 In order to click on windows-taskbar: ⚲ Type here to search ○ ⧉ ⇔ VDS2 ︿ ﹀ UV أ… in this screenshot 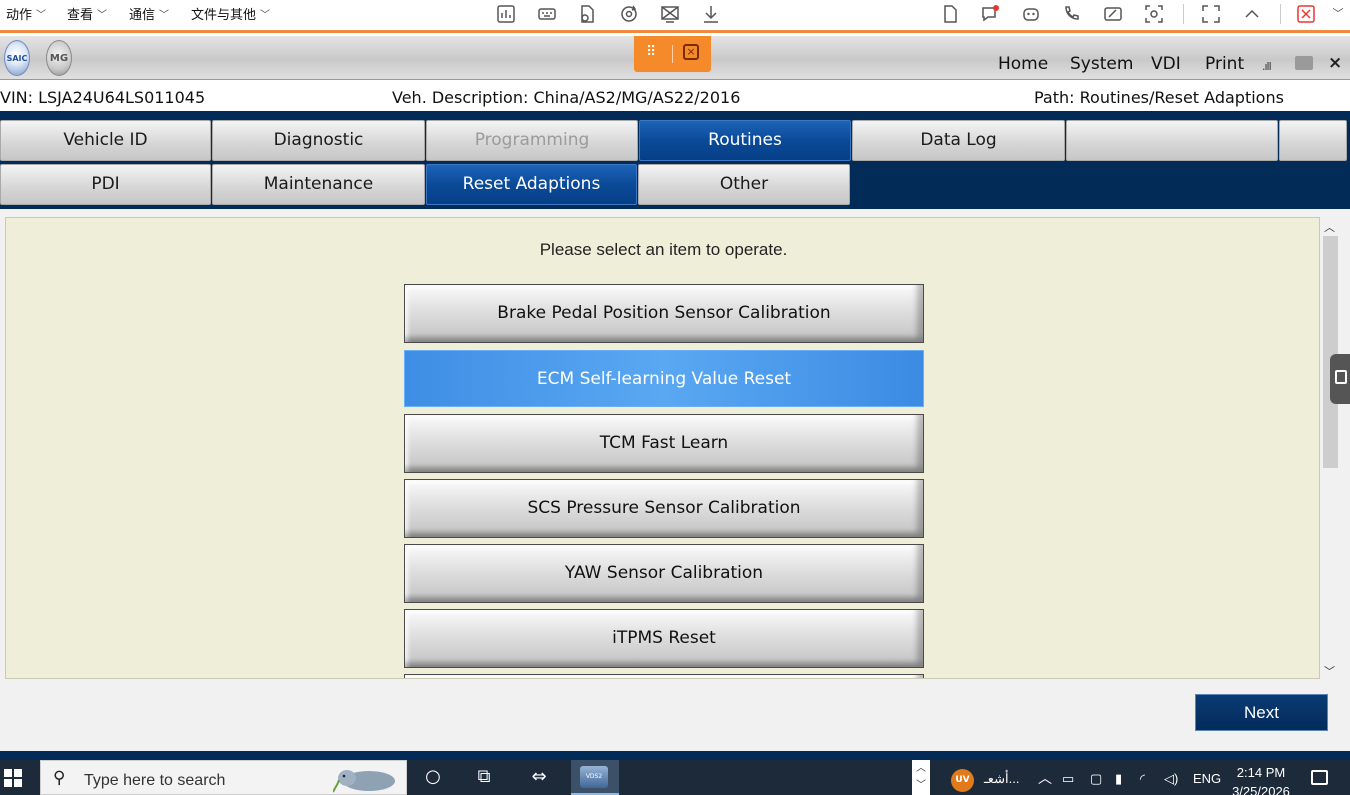, I will do `click(675, 777)`.